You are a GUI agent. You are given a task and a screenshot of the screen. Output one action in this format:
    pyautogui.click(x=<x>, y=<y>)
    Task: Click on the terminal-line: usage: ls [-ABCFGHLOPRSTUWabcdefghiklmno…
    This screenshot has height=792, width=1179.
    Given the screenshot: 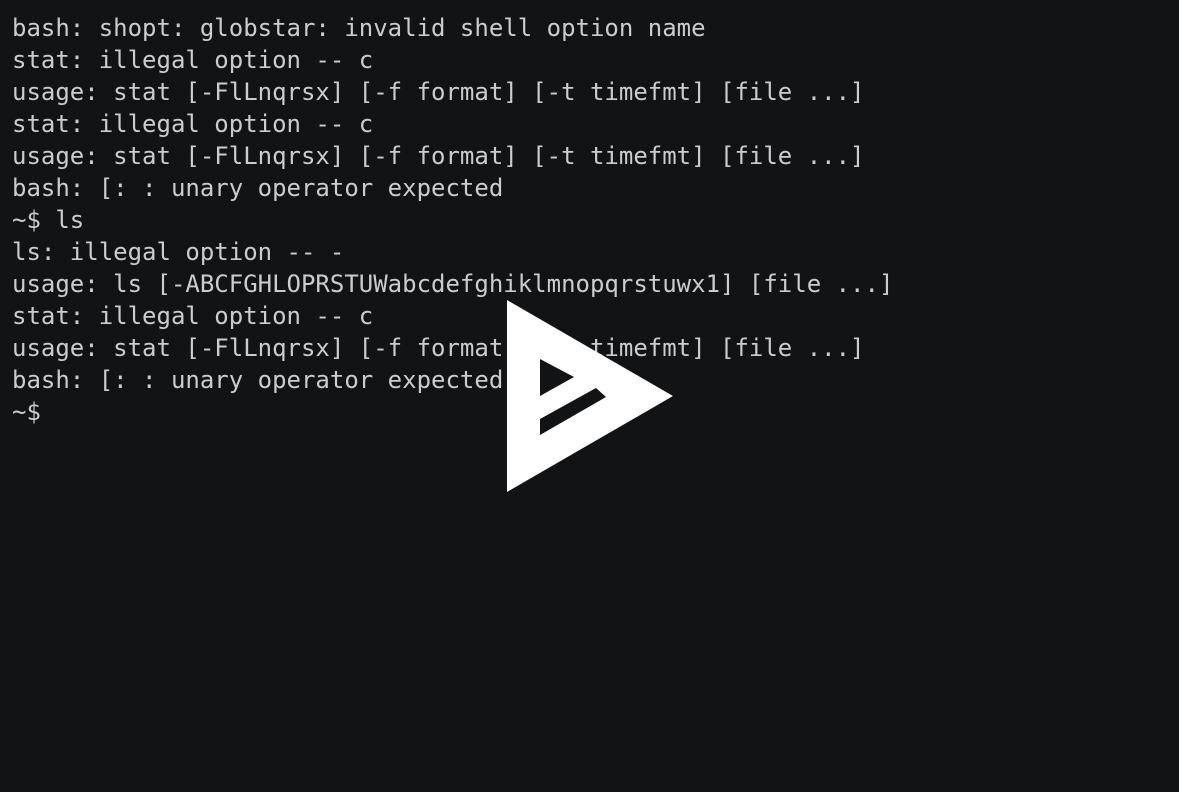 What is the action you would take?
    pyautogui.click(x=453, y=284)
    